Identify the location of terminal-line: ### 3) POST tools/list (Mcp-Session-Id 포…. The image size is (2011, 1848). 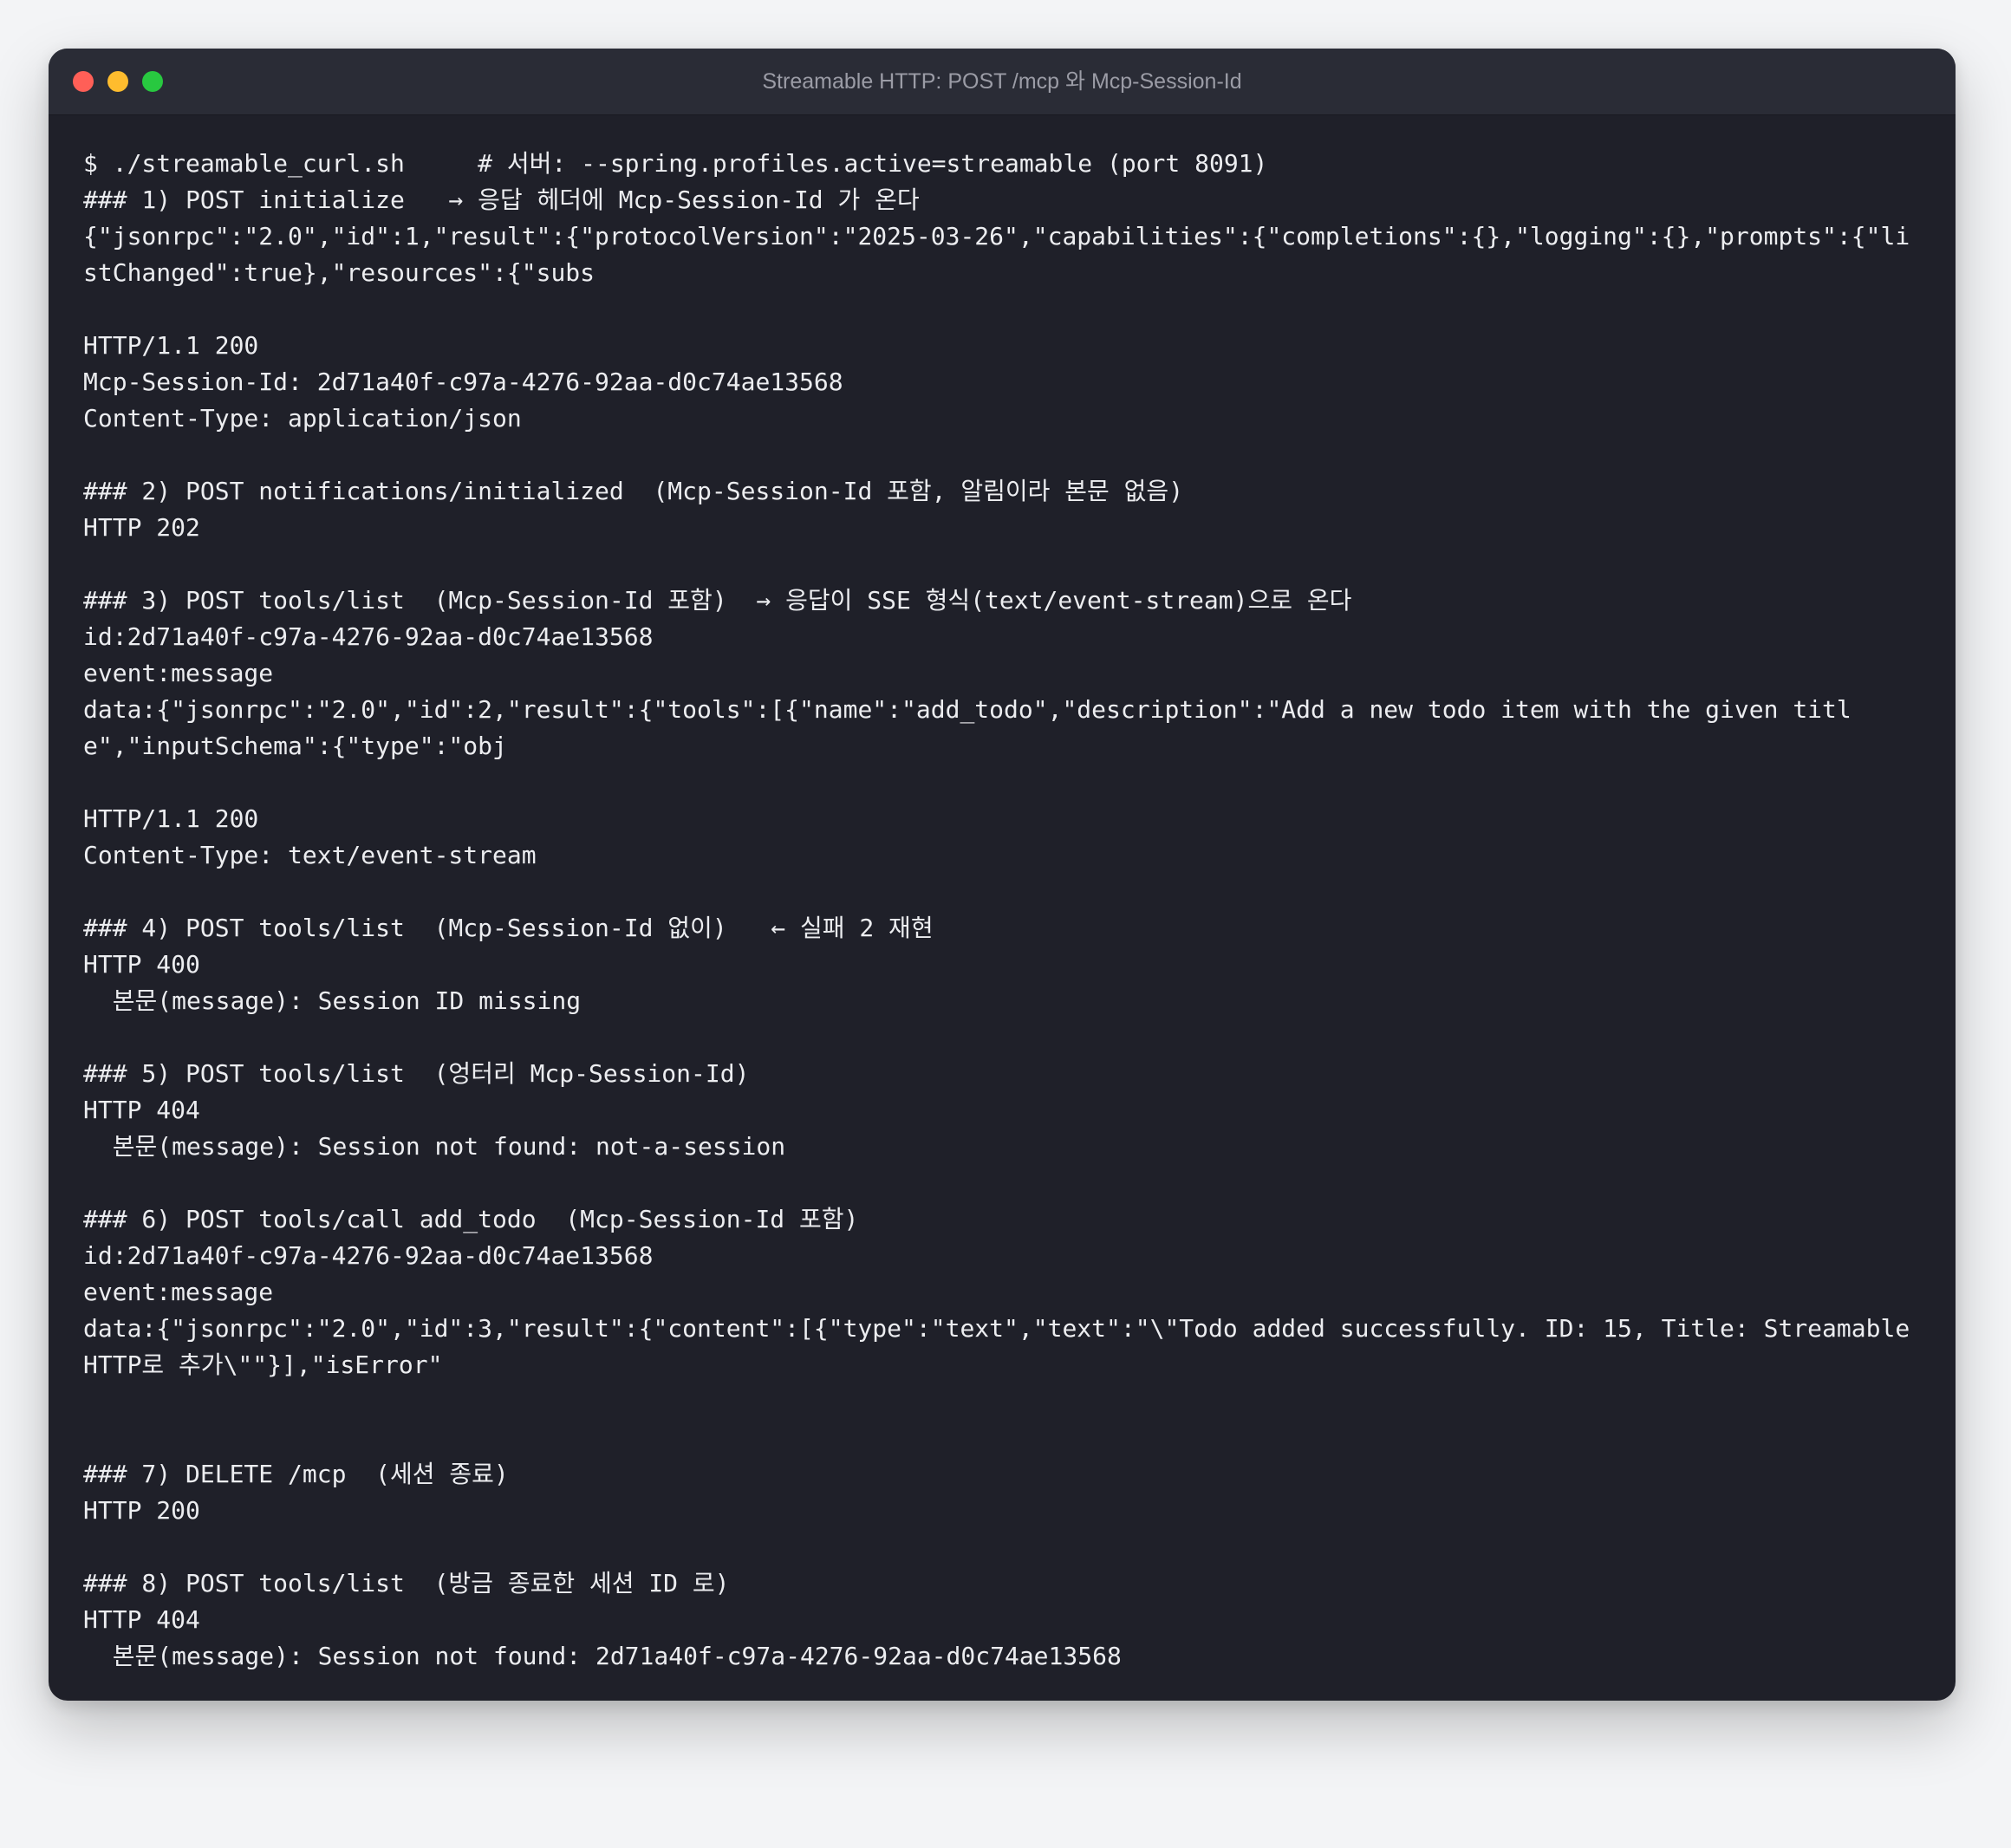
(717, 600).